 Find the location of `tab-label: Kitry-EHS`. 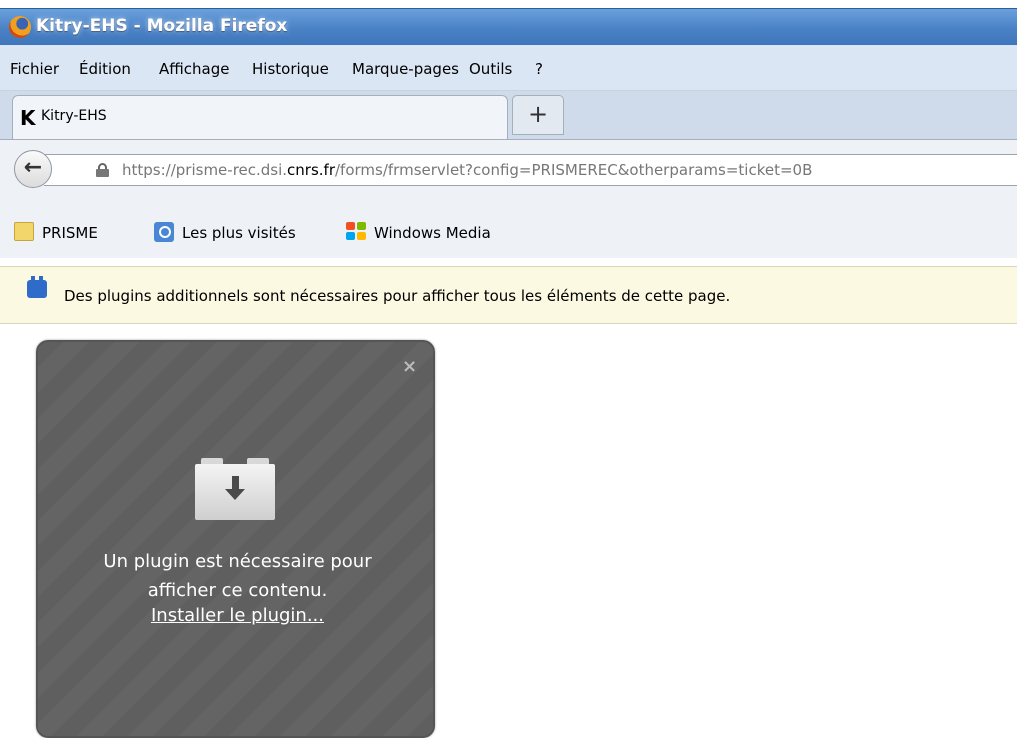

tab-label: Kitry-EHS is located at coordinates (74, 116).